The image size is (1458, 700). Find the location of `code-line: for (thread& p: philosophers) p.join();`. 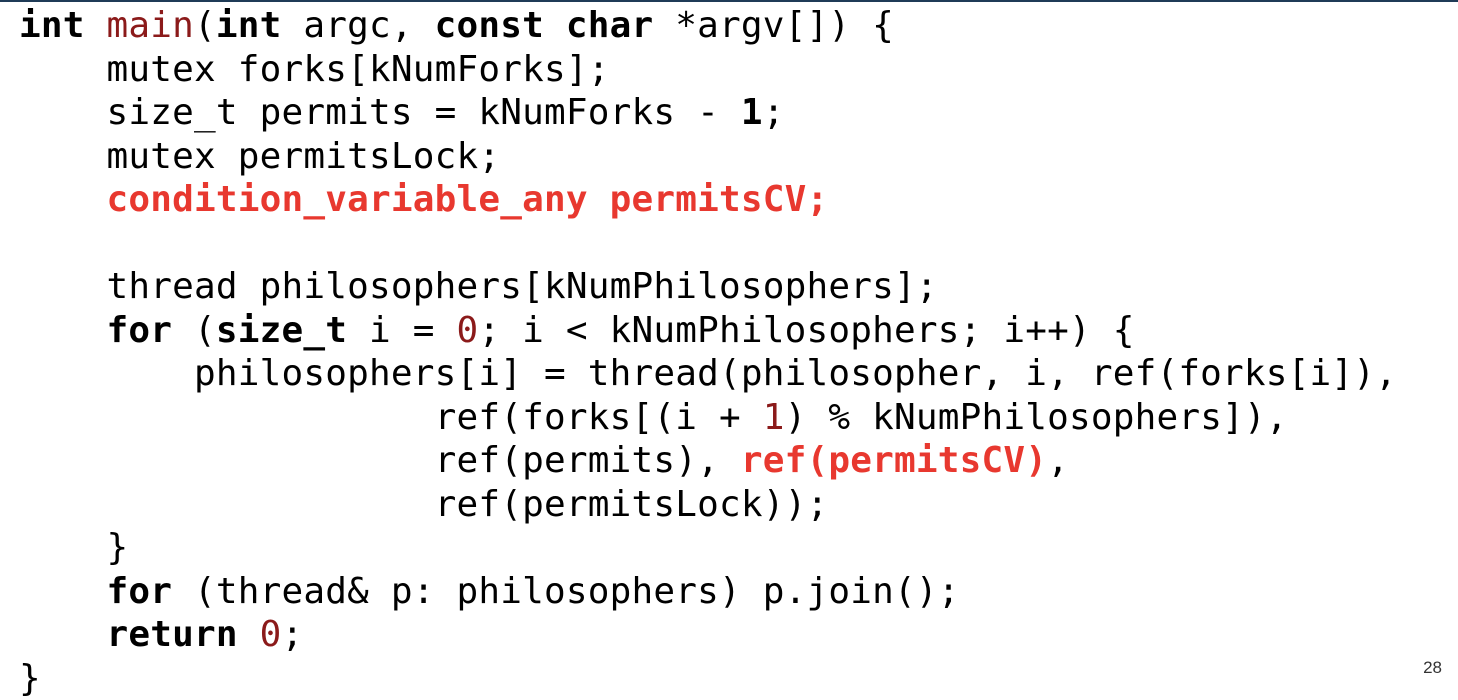

code-line: for (thread& p: philosophers) p.join(); is located at coordinates (708, 592).